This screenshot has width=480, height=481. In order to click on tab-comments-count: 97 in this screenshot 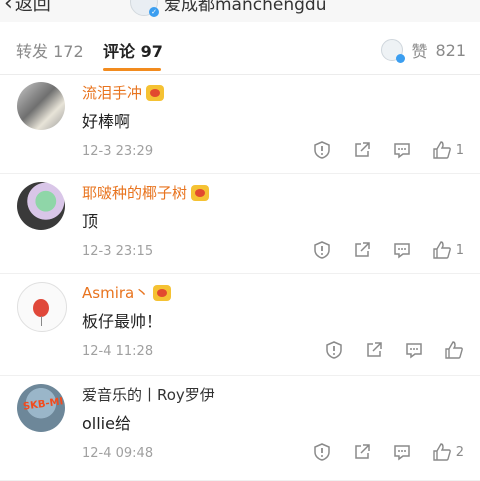, I will do `click(151, 51)`.